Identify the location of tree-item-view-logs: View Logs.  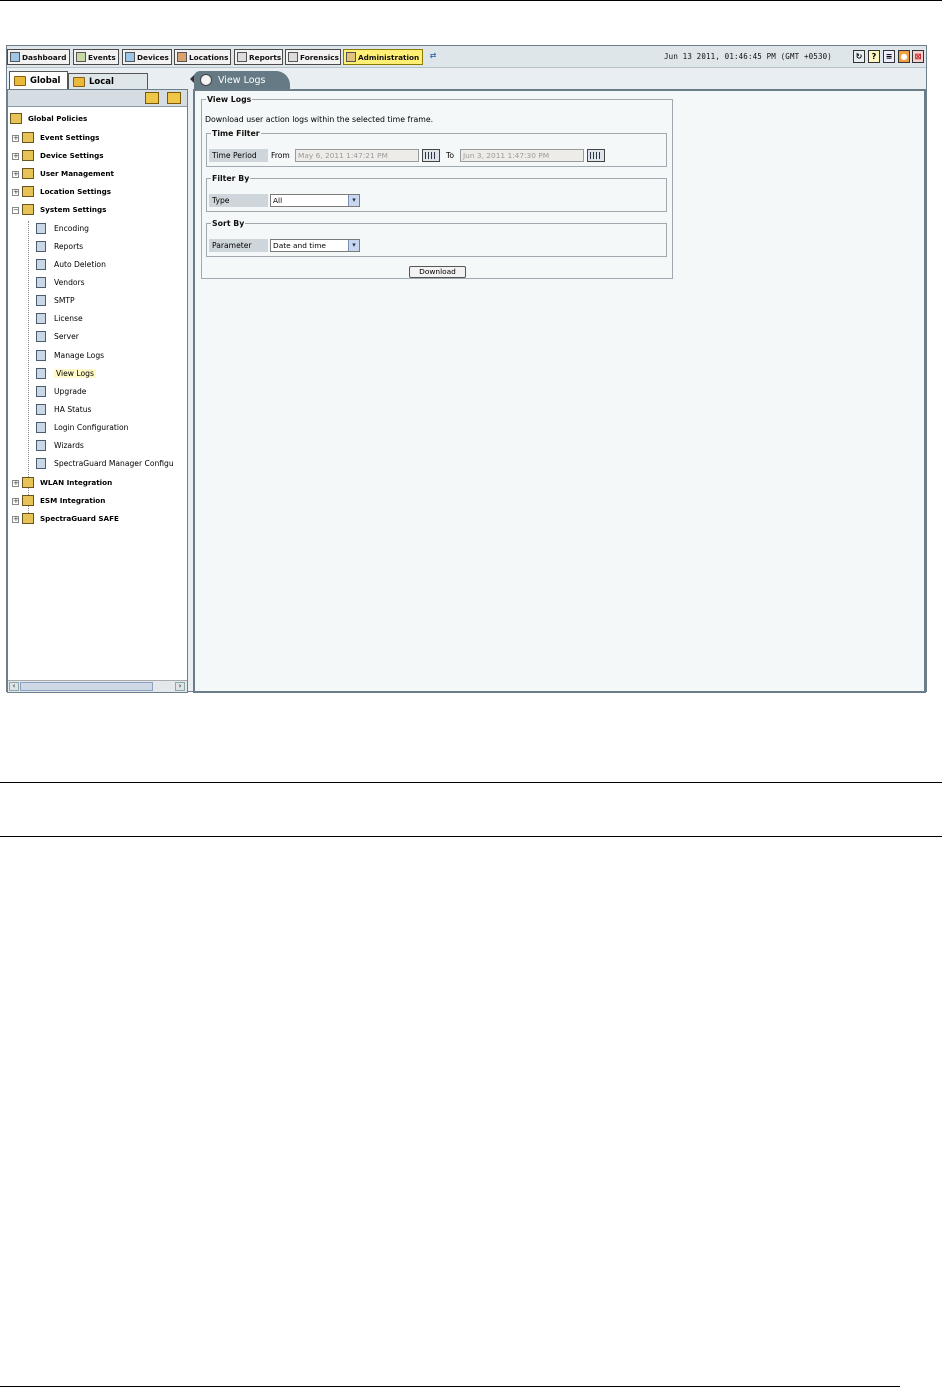
(66, 373).